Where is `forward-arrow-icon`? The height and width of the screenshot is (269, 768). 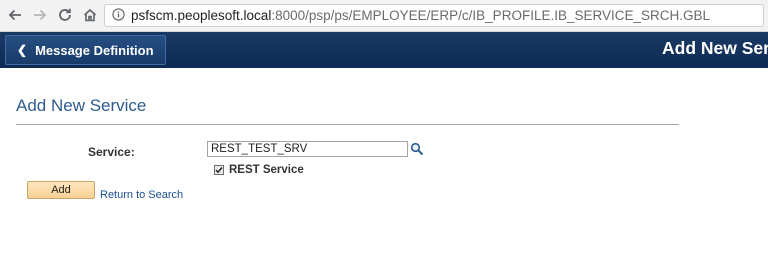 forward-arrow-icon is located at coordinates (40, 15).